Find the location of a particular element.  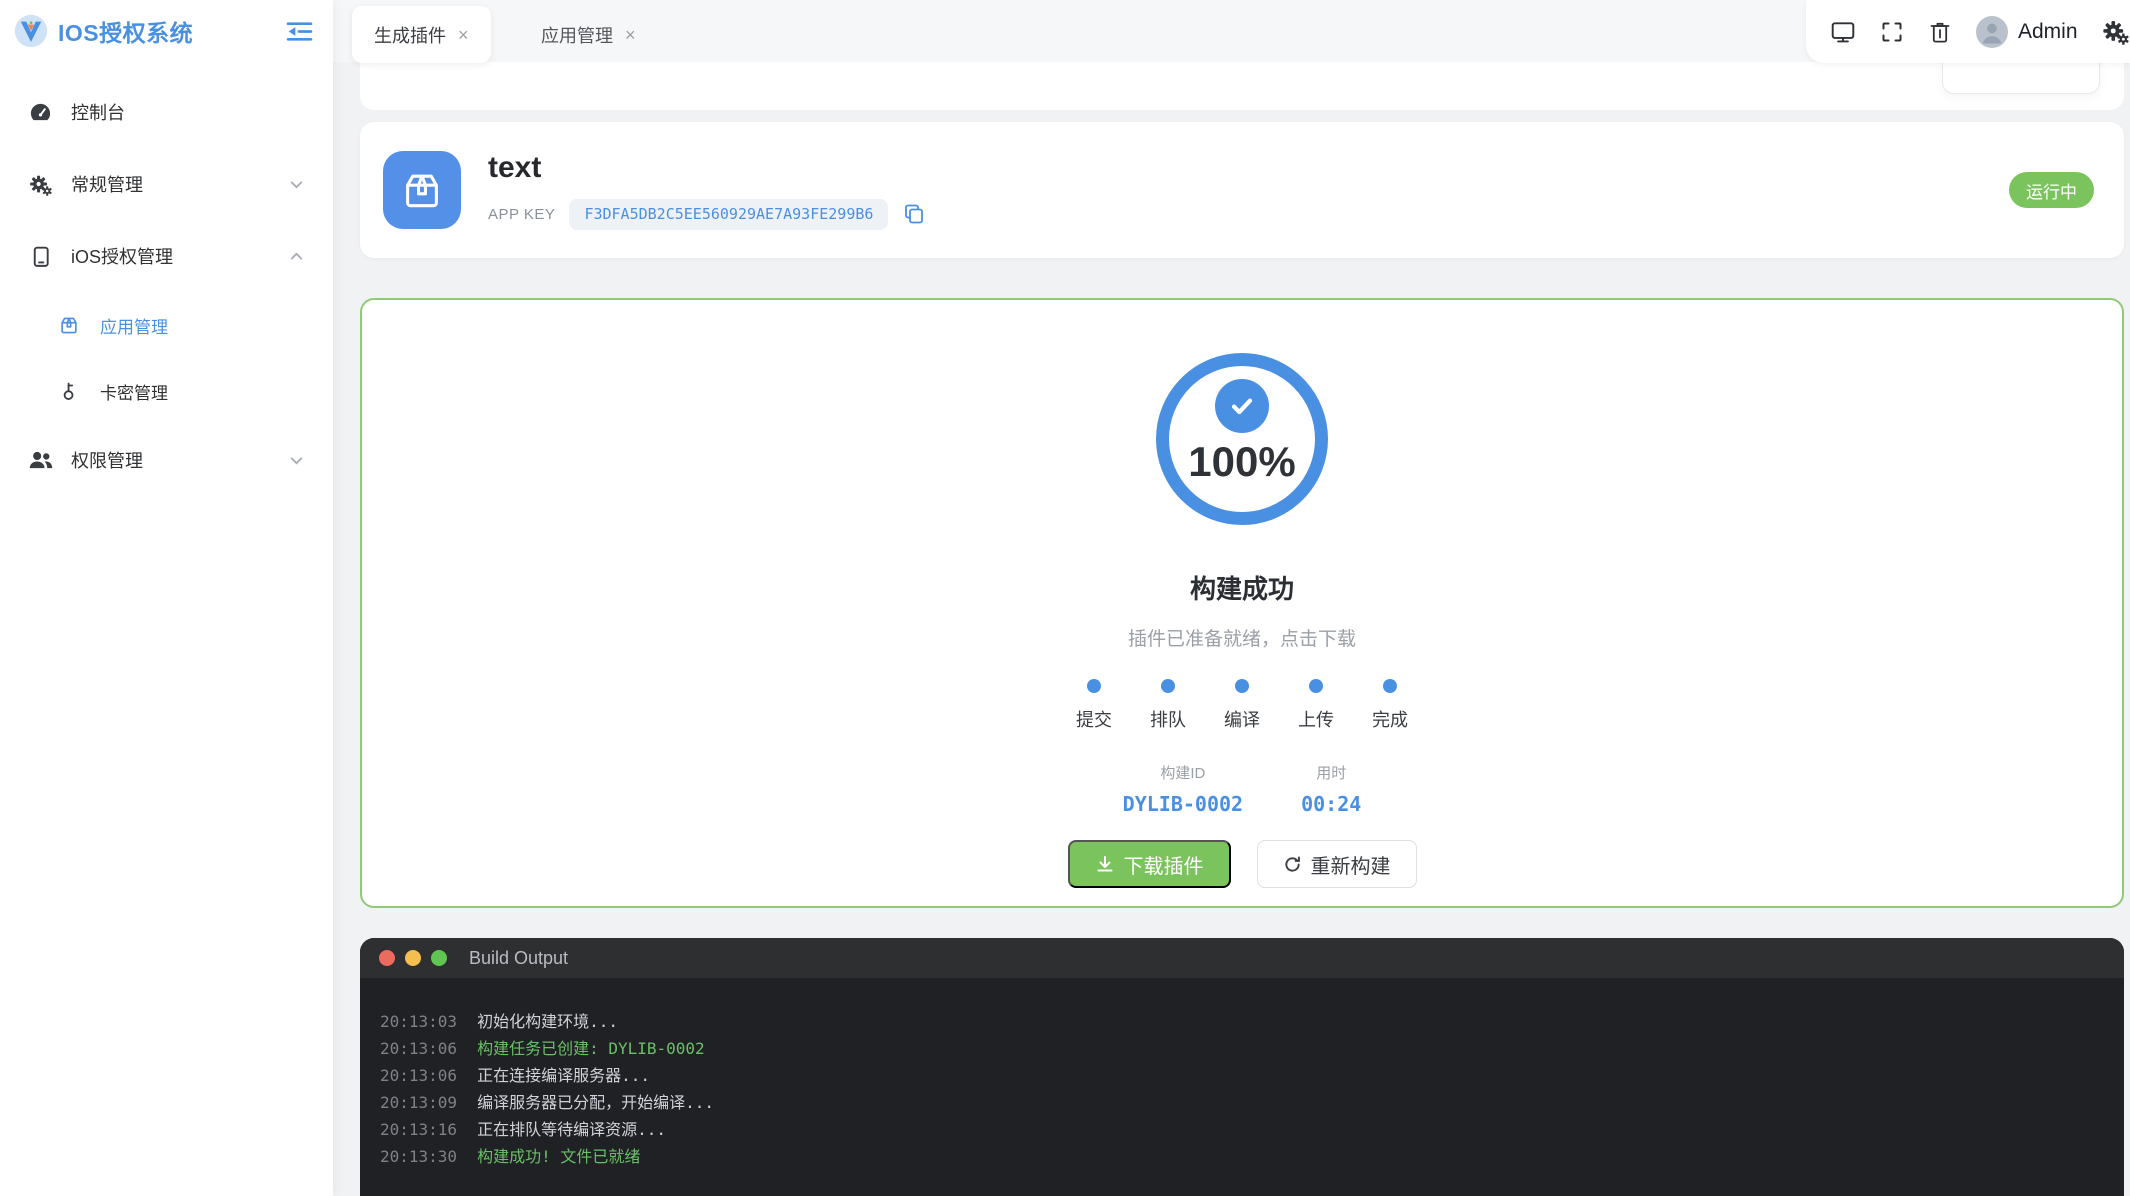

build-meta: 构建ID DYLIB-0002 用时 00:24 is located at coordinates (1242, 789).